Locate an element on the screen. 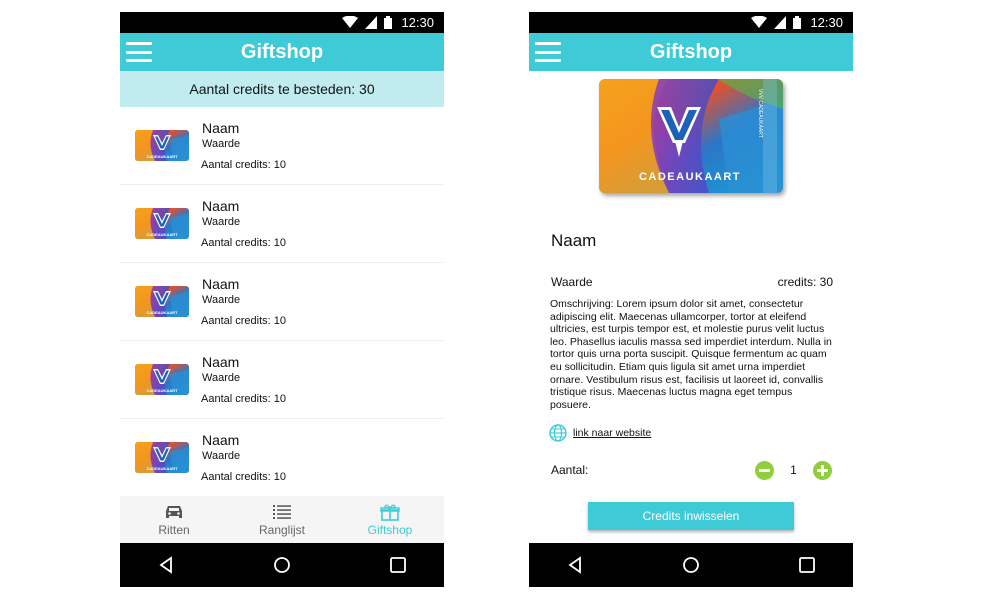 This screenshot has width=1000, height=603. list-icon is located at coordinates (282, 512).